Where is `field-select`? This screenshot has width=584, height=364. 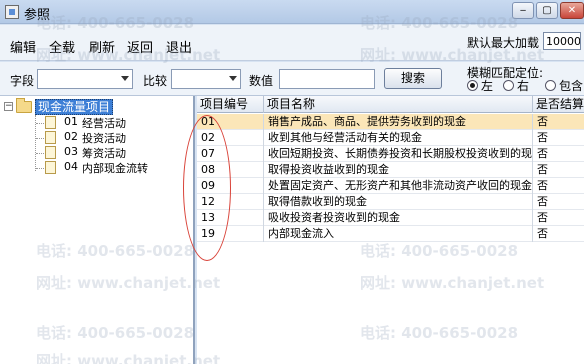 field-select is located at coordinates (85, 79).